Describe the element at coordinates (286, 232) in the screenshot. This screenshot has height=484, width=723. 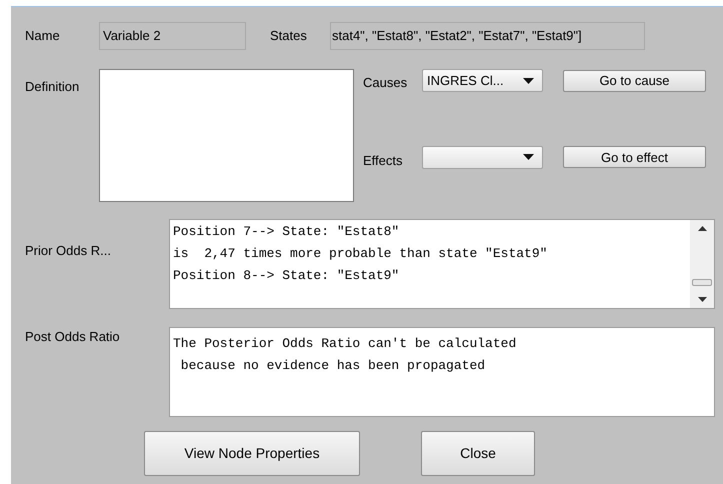
I see `text-line: Position 7--> State: "Estat8"` at that location.